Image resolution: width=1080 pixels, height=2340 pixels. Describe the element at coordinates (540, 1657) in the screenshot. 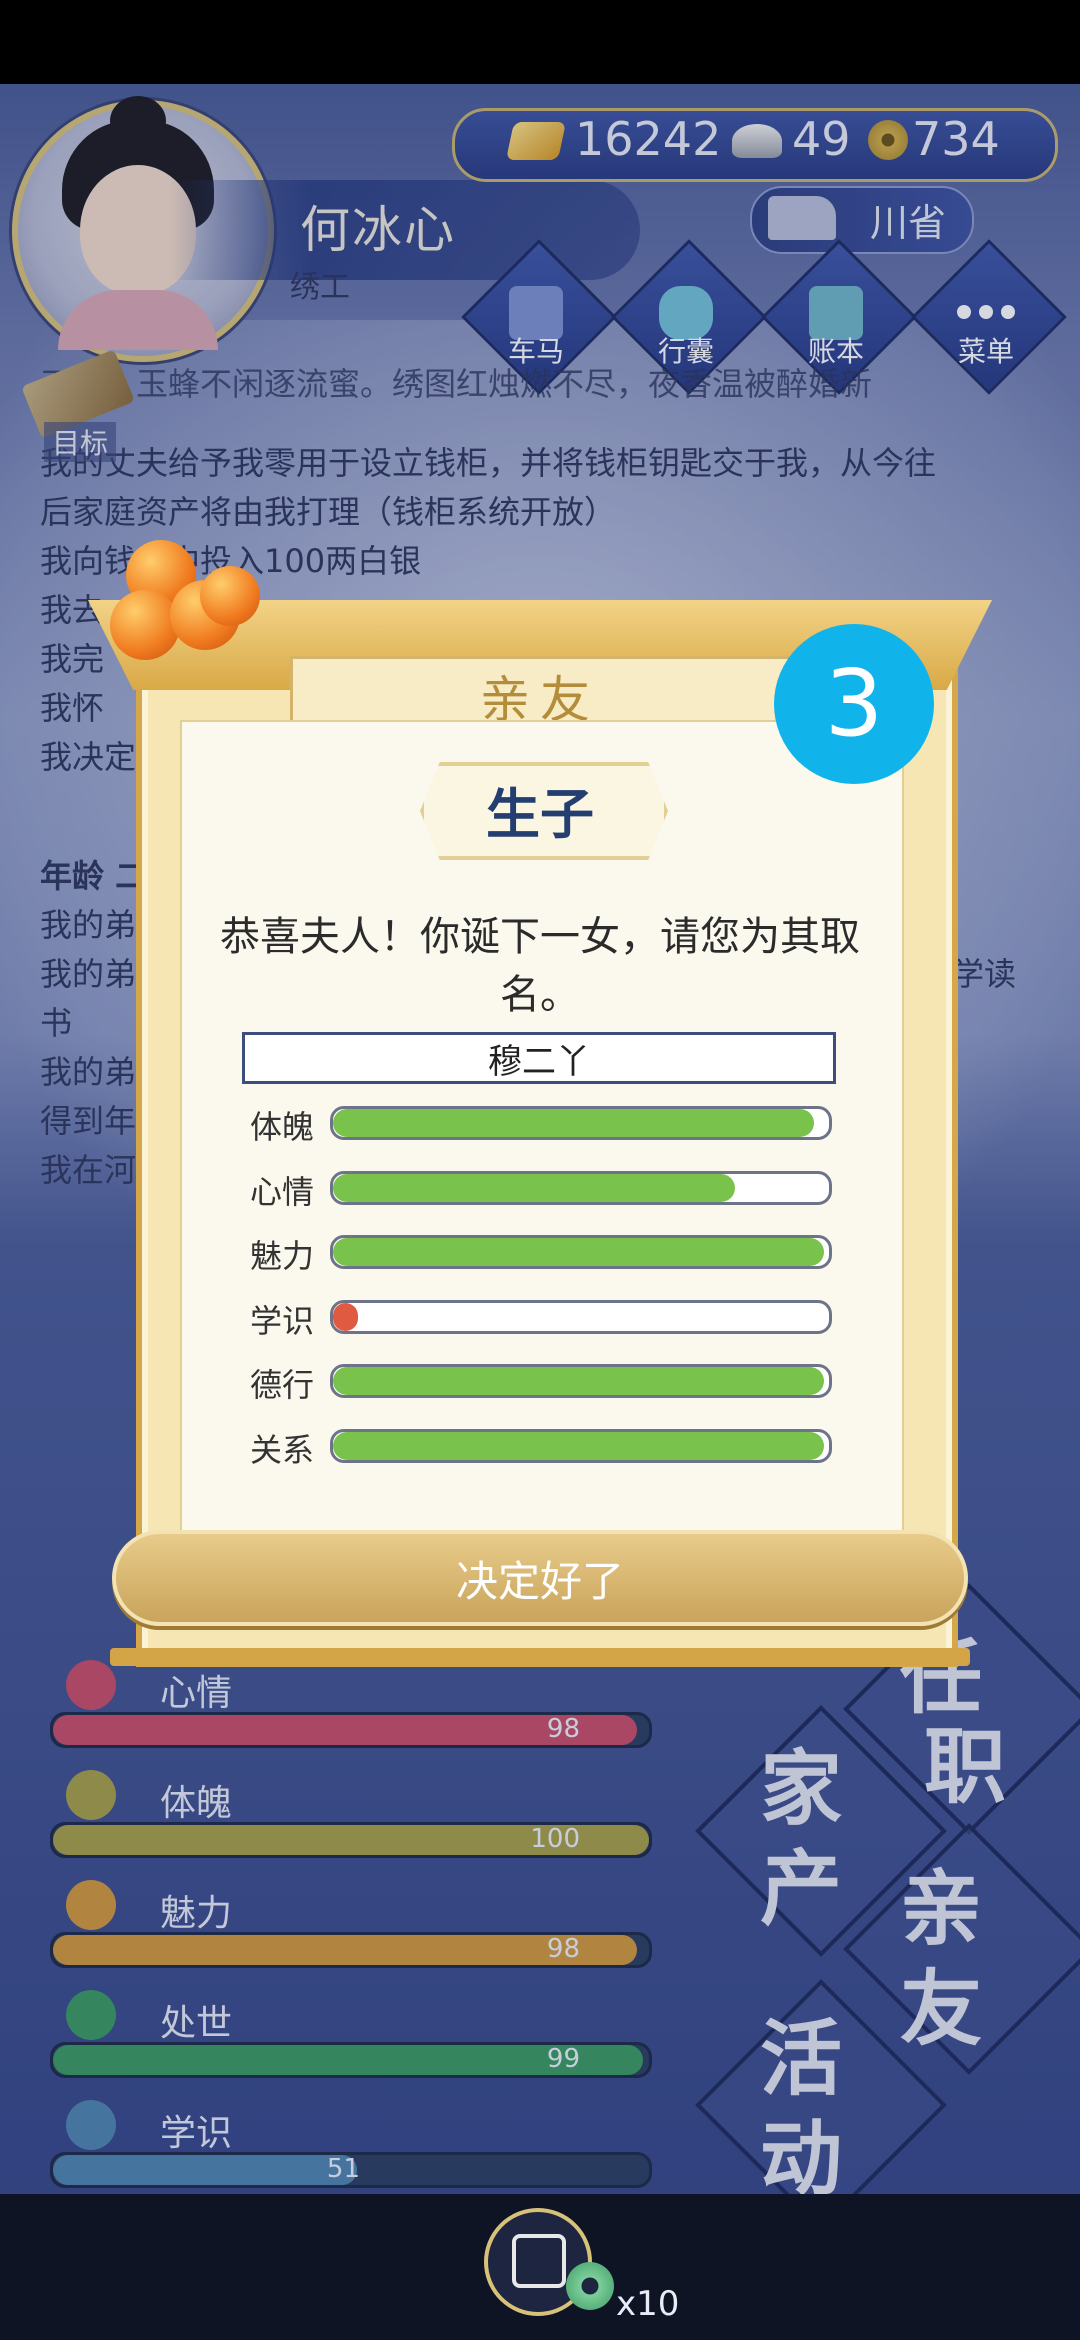

I see `modal-base` at that location.